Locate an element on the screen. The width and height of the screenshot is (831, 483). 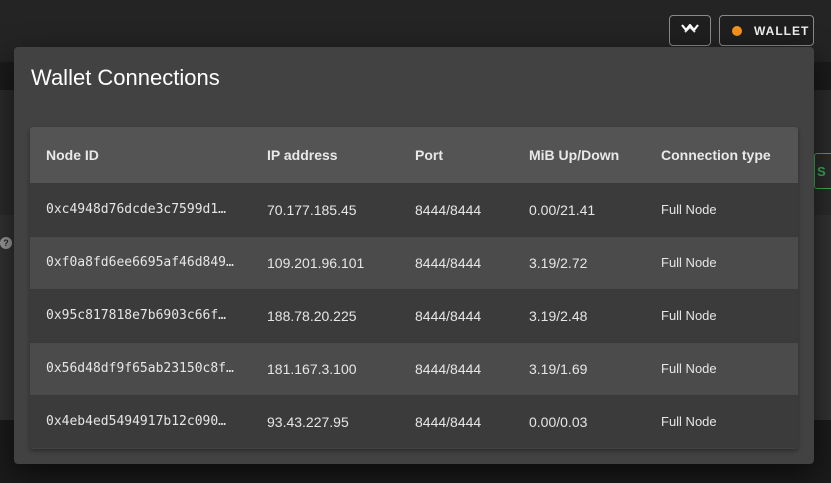
mib-cell: 3.19/2.48 is located at coordinates (558, 315).